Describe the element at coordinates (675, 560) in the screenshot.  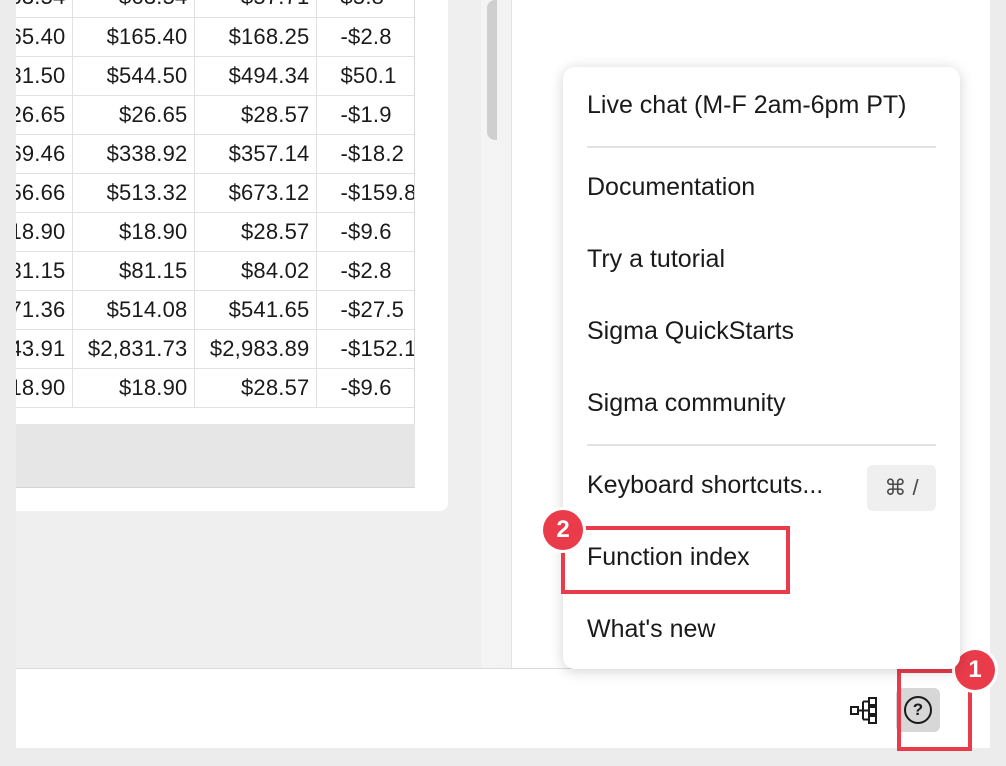
I see `highlight-function-index` at that location.